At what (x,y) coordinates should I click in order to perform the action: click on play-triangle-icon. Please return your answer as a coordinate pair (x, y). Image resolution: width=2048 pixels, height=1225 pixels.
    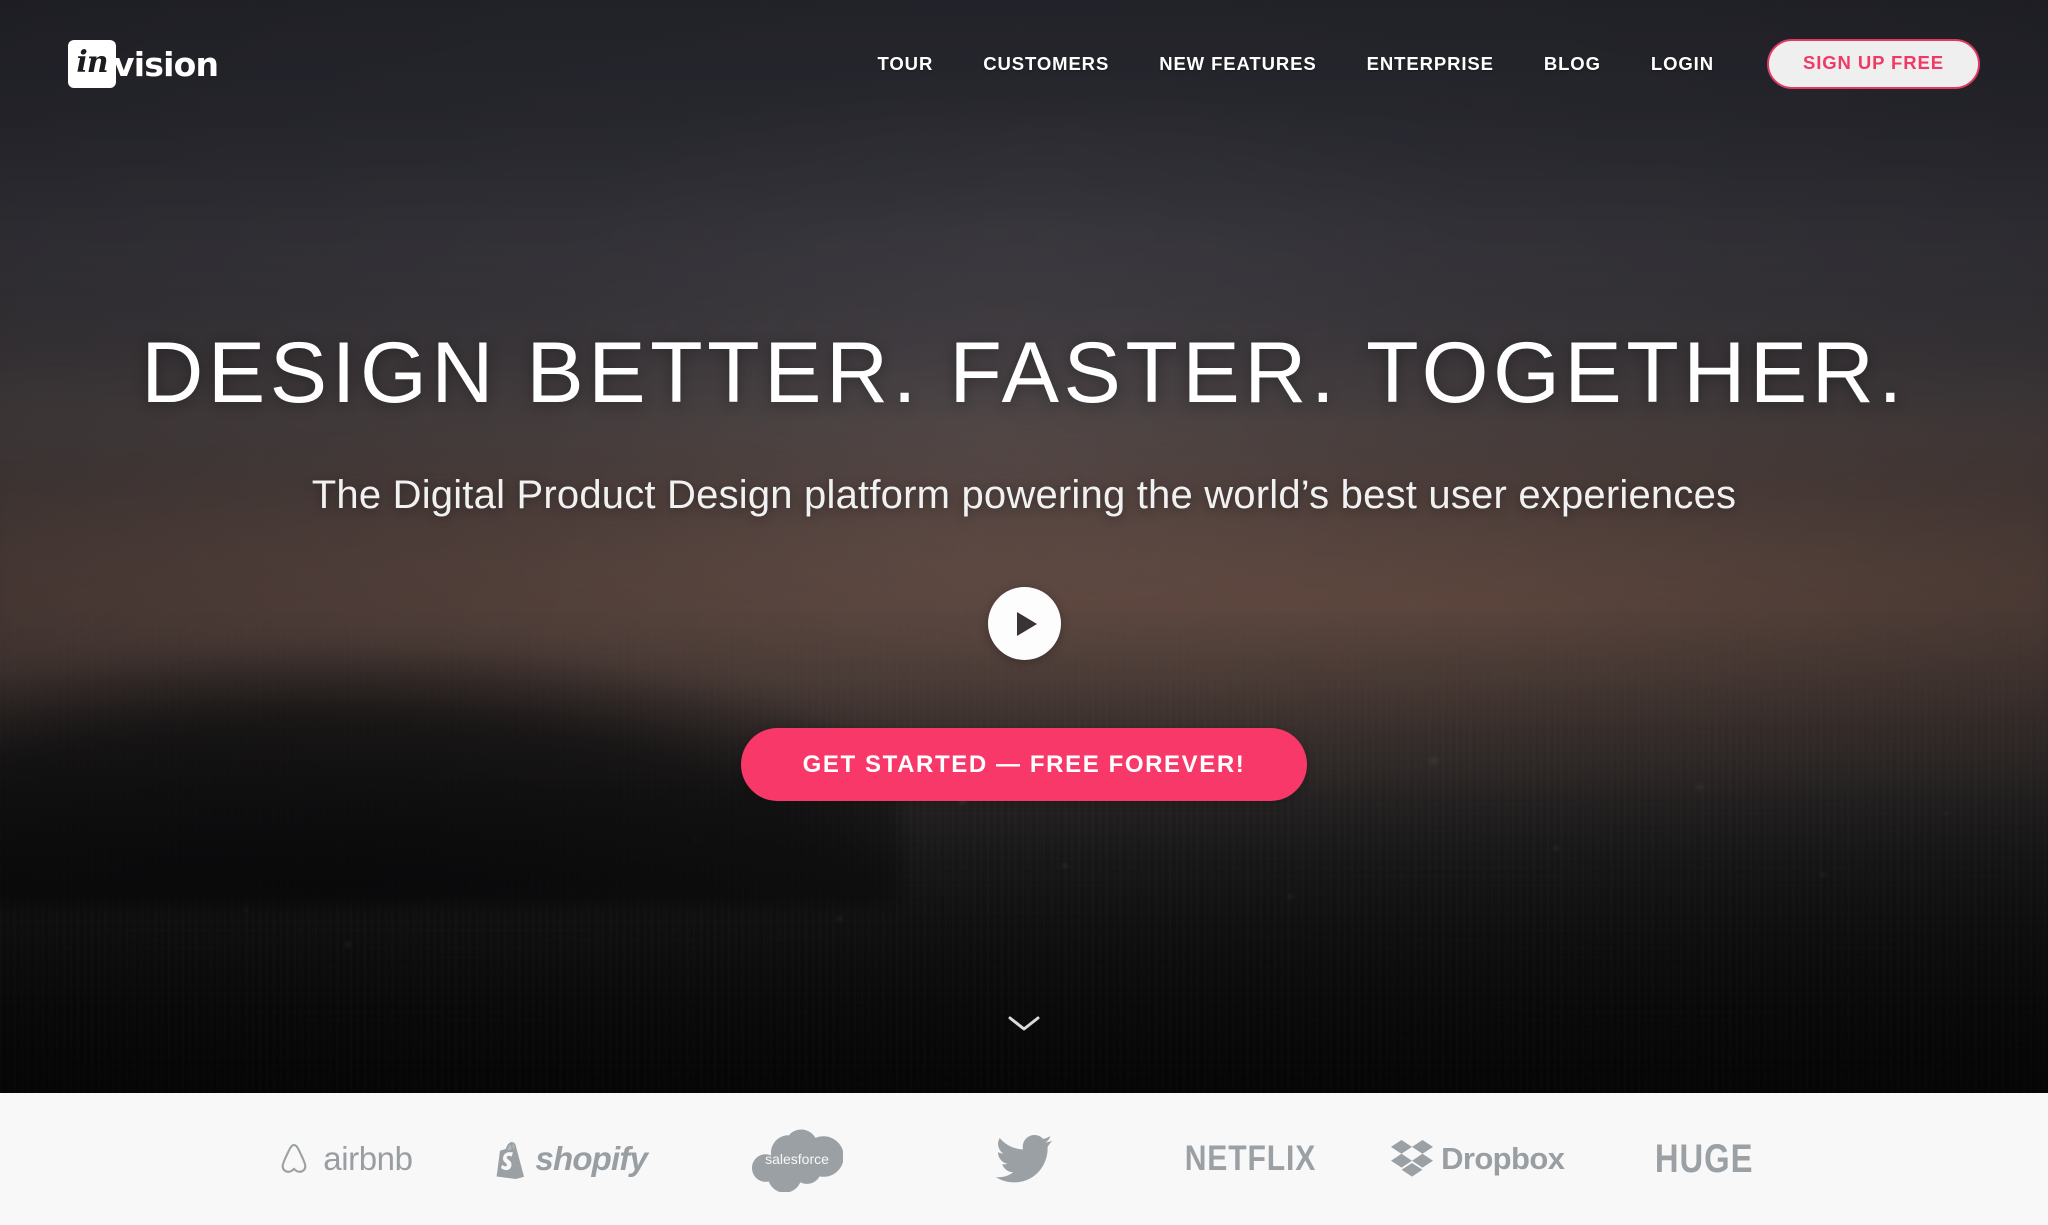
    Looking at the image, I should click on (1027, 623).